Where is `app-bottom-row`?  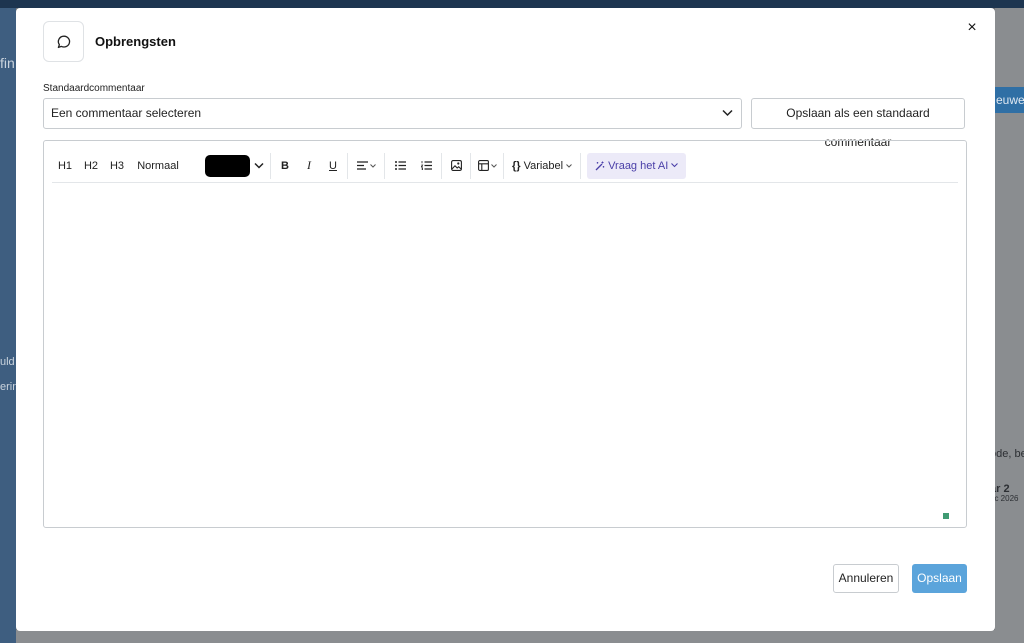
app-bottom-row is located at coordinates (505, 636).